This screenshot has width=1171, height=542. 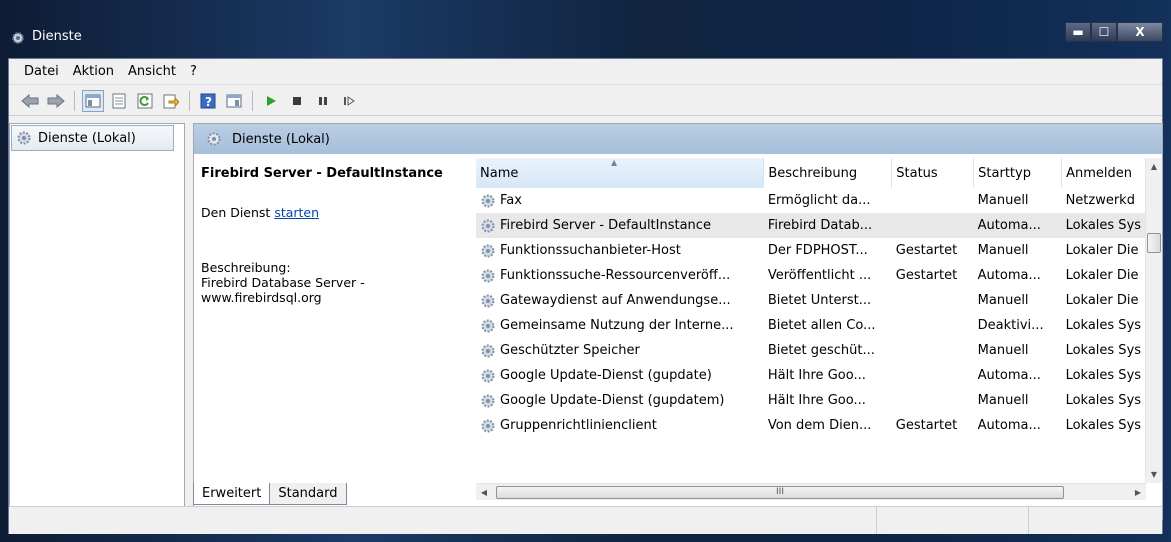 I want to click on status-bar, so click(x=585, y=520).